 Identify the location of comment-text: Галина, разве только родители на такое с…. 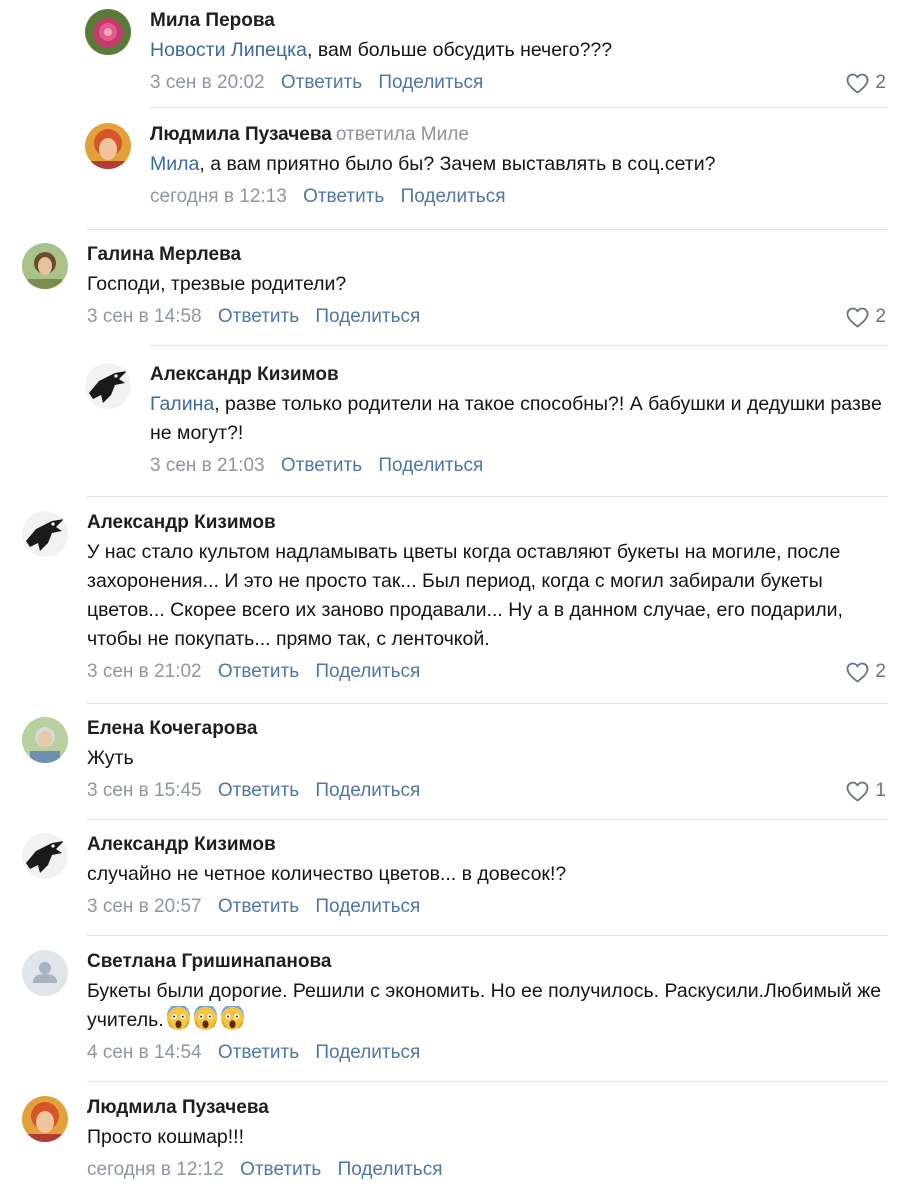
(516, 418).